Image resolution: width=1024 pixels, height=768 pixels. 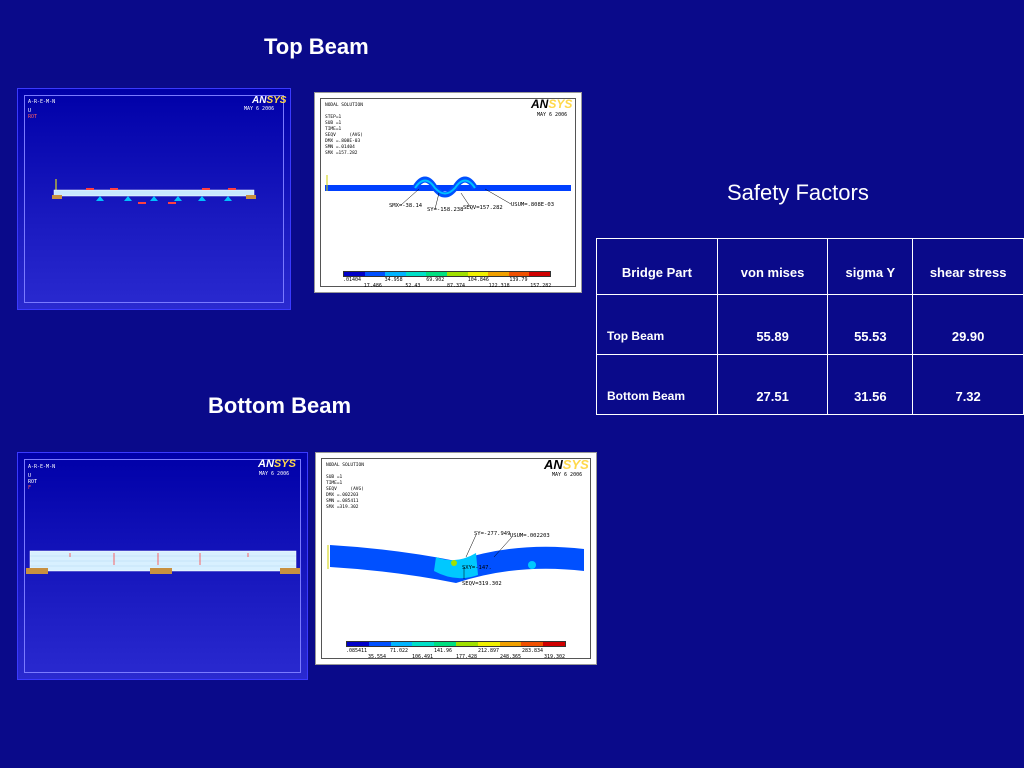 I want to click on col-header-von-mises: von mises, so click(x=772, y=266).